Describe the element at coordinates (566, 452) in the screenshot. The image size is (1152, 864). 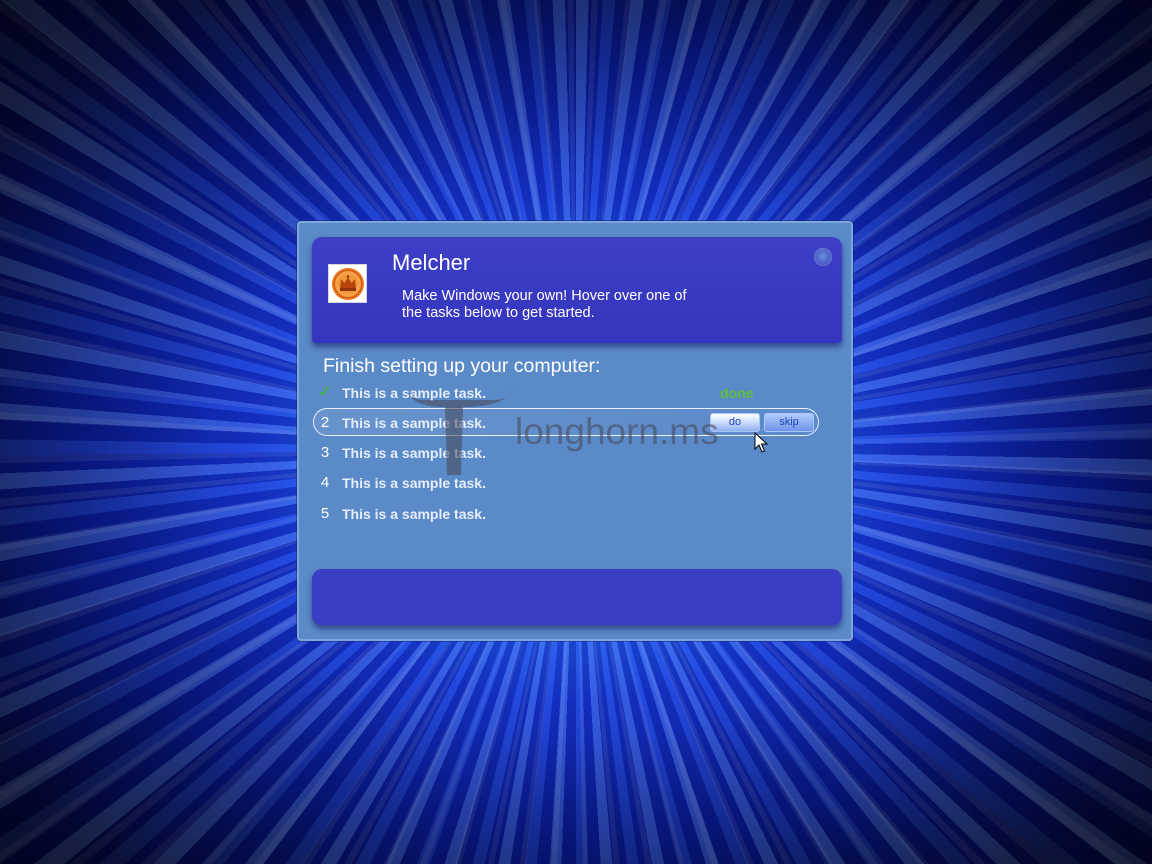
I see `task-row-3: 3 This is a sample task.` at that location.